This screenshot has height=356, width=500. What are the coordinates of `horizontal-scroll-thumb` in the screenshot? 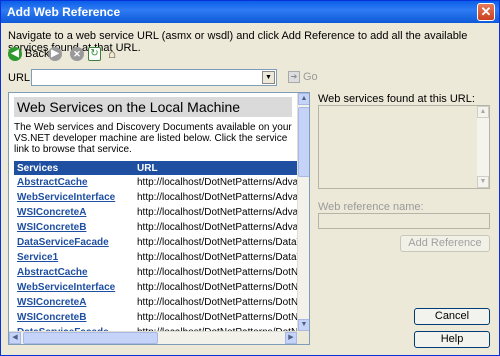 It's located at (90, 338).